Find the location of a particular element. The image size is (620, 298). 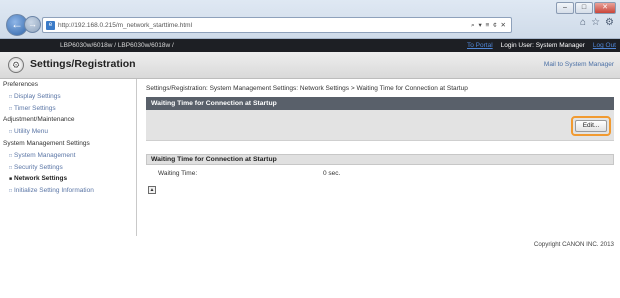

favorites-star-icon: ☆ is located at coordinates (595, 22).